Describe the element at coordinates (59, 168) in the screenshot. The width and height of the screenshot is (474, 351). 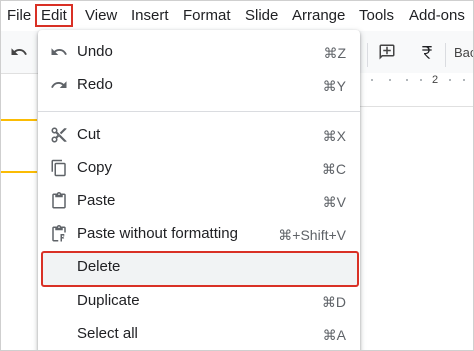
I see `copy-icon` at that location.